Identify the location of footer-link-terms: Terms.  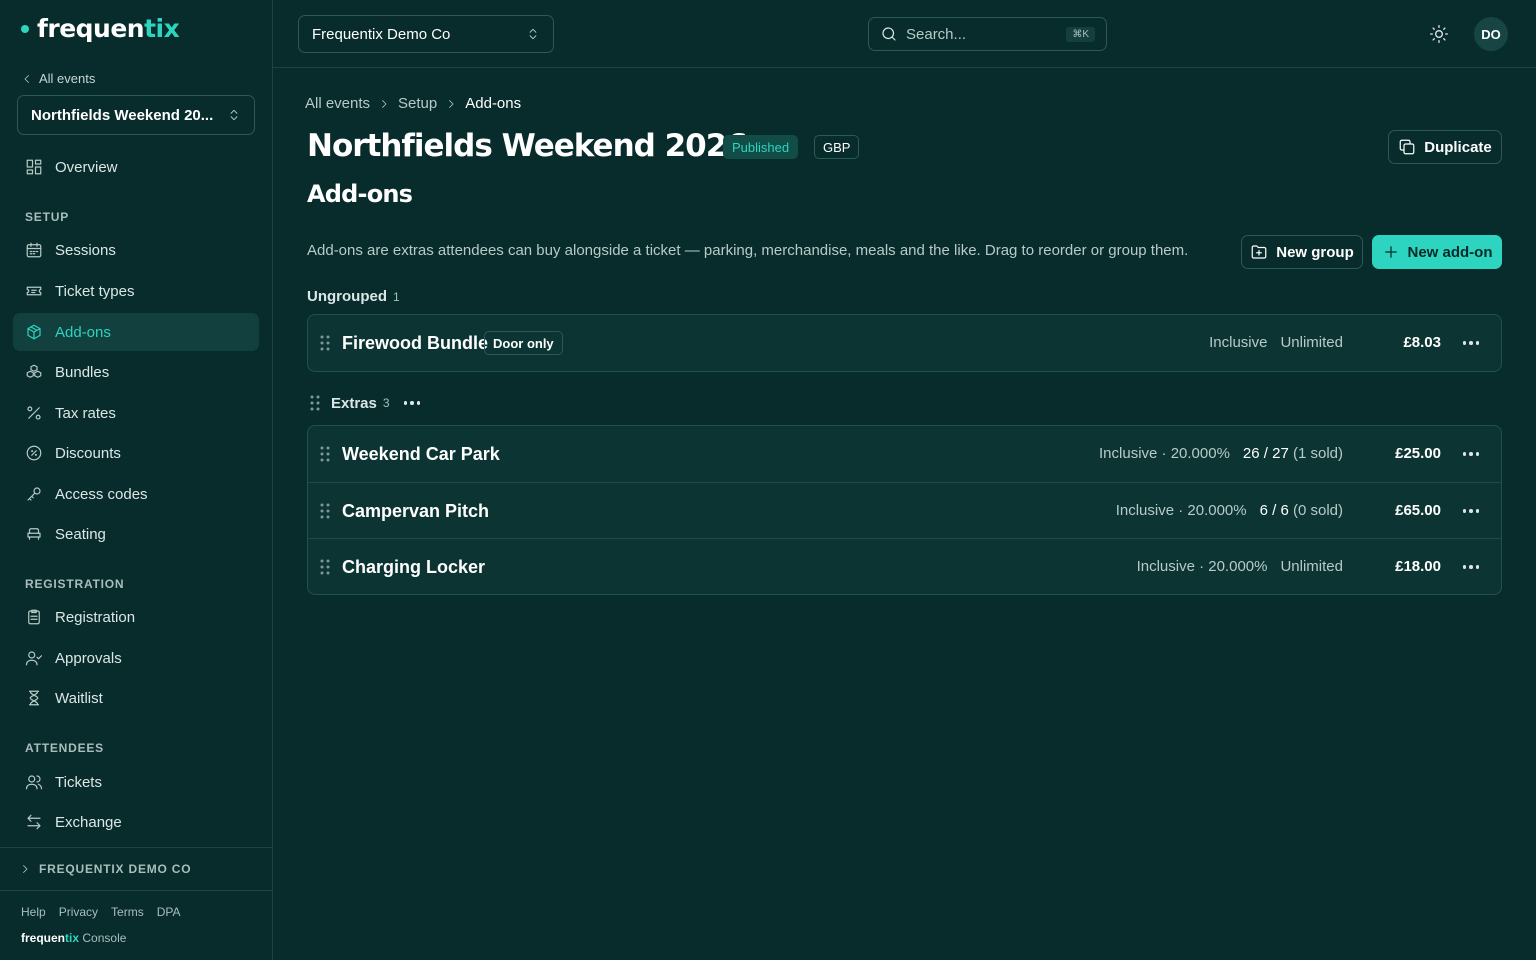
(127, 912).